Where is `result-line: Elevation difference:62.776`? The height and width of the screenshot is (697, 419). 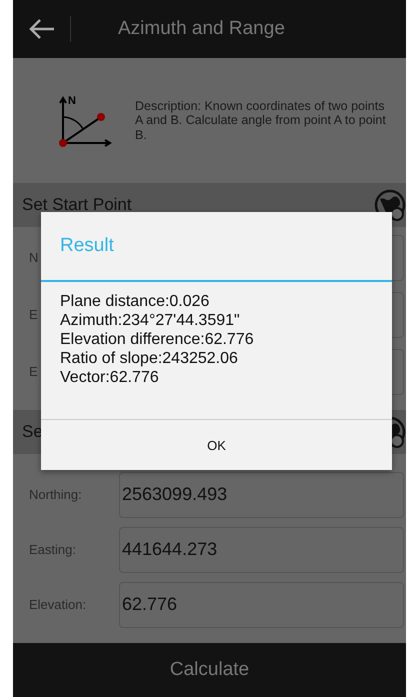
result-line: Elevation difference:62.776 is located at coordinates (157, 339).